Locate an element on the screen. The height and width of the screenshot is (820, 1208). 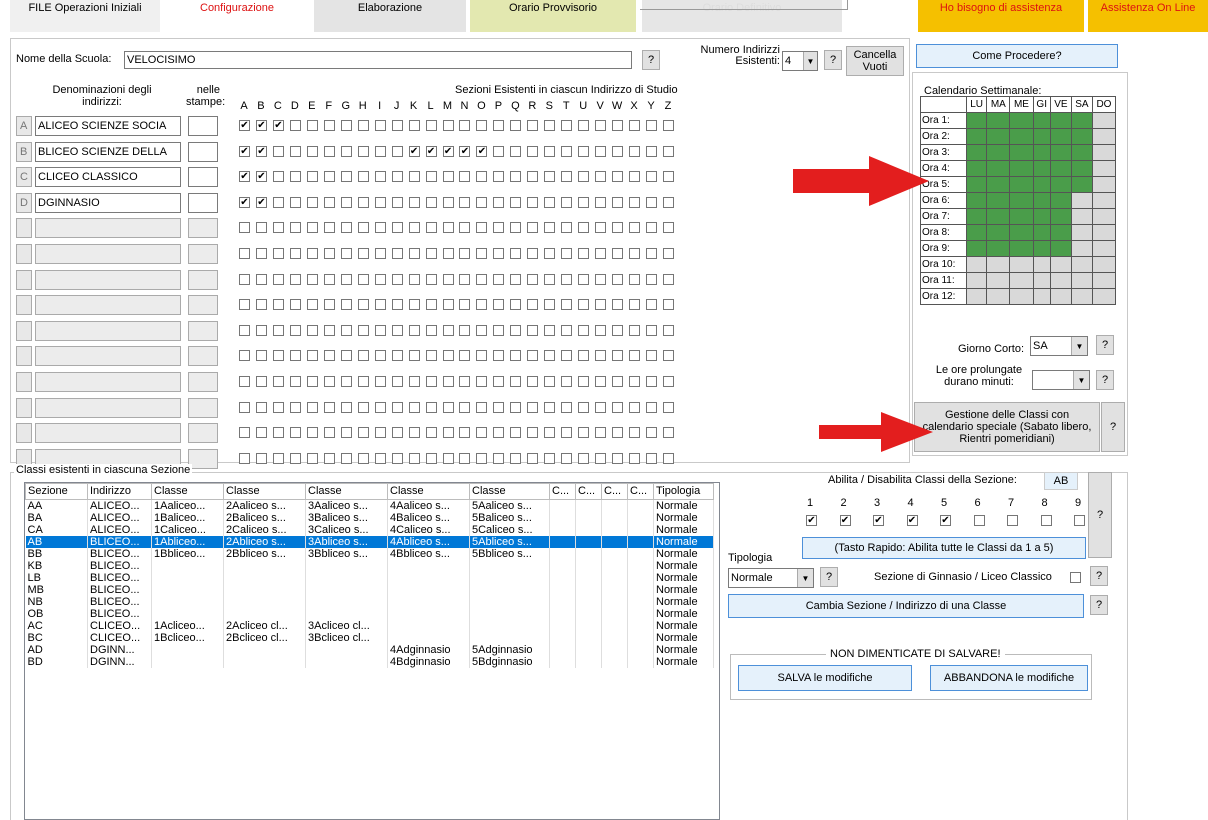
section-checkbox-w is located at coordinates (618, 356).